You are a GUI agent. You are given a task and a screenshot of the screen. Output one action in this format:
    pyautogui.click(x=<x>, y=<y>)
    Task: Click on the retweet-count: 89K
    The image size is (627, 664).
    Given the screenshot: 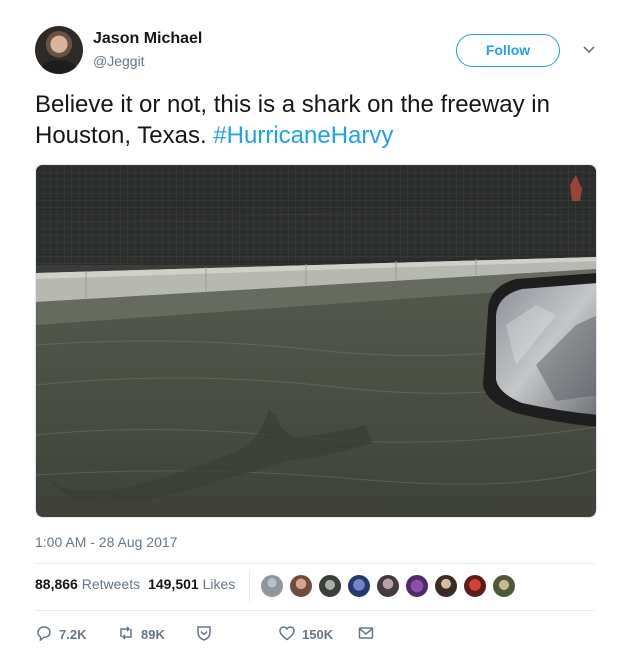 What is the action you would take?
    pyautogui.click(x=153, y=634)
    